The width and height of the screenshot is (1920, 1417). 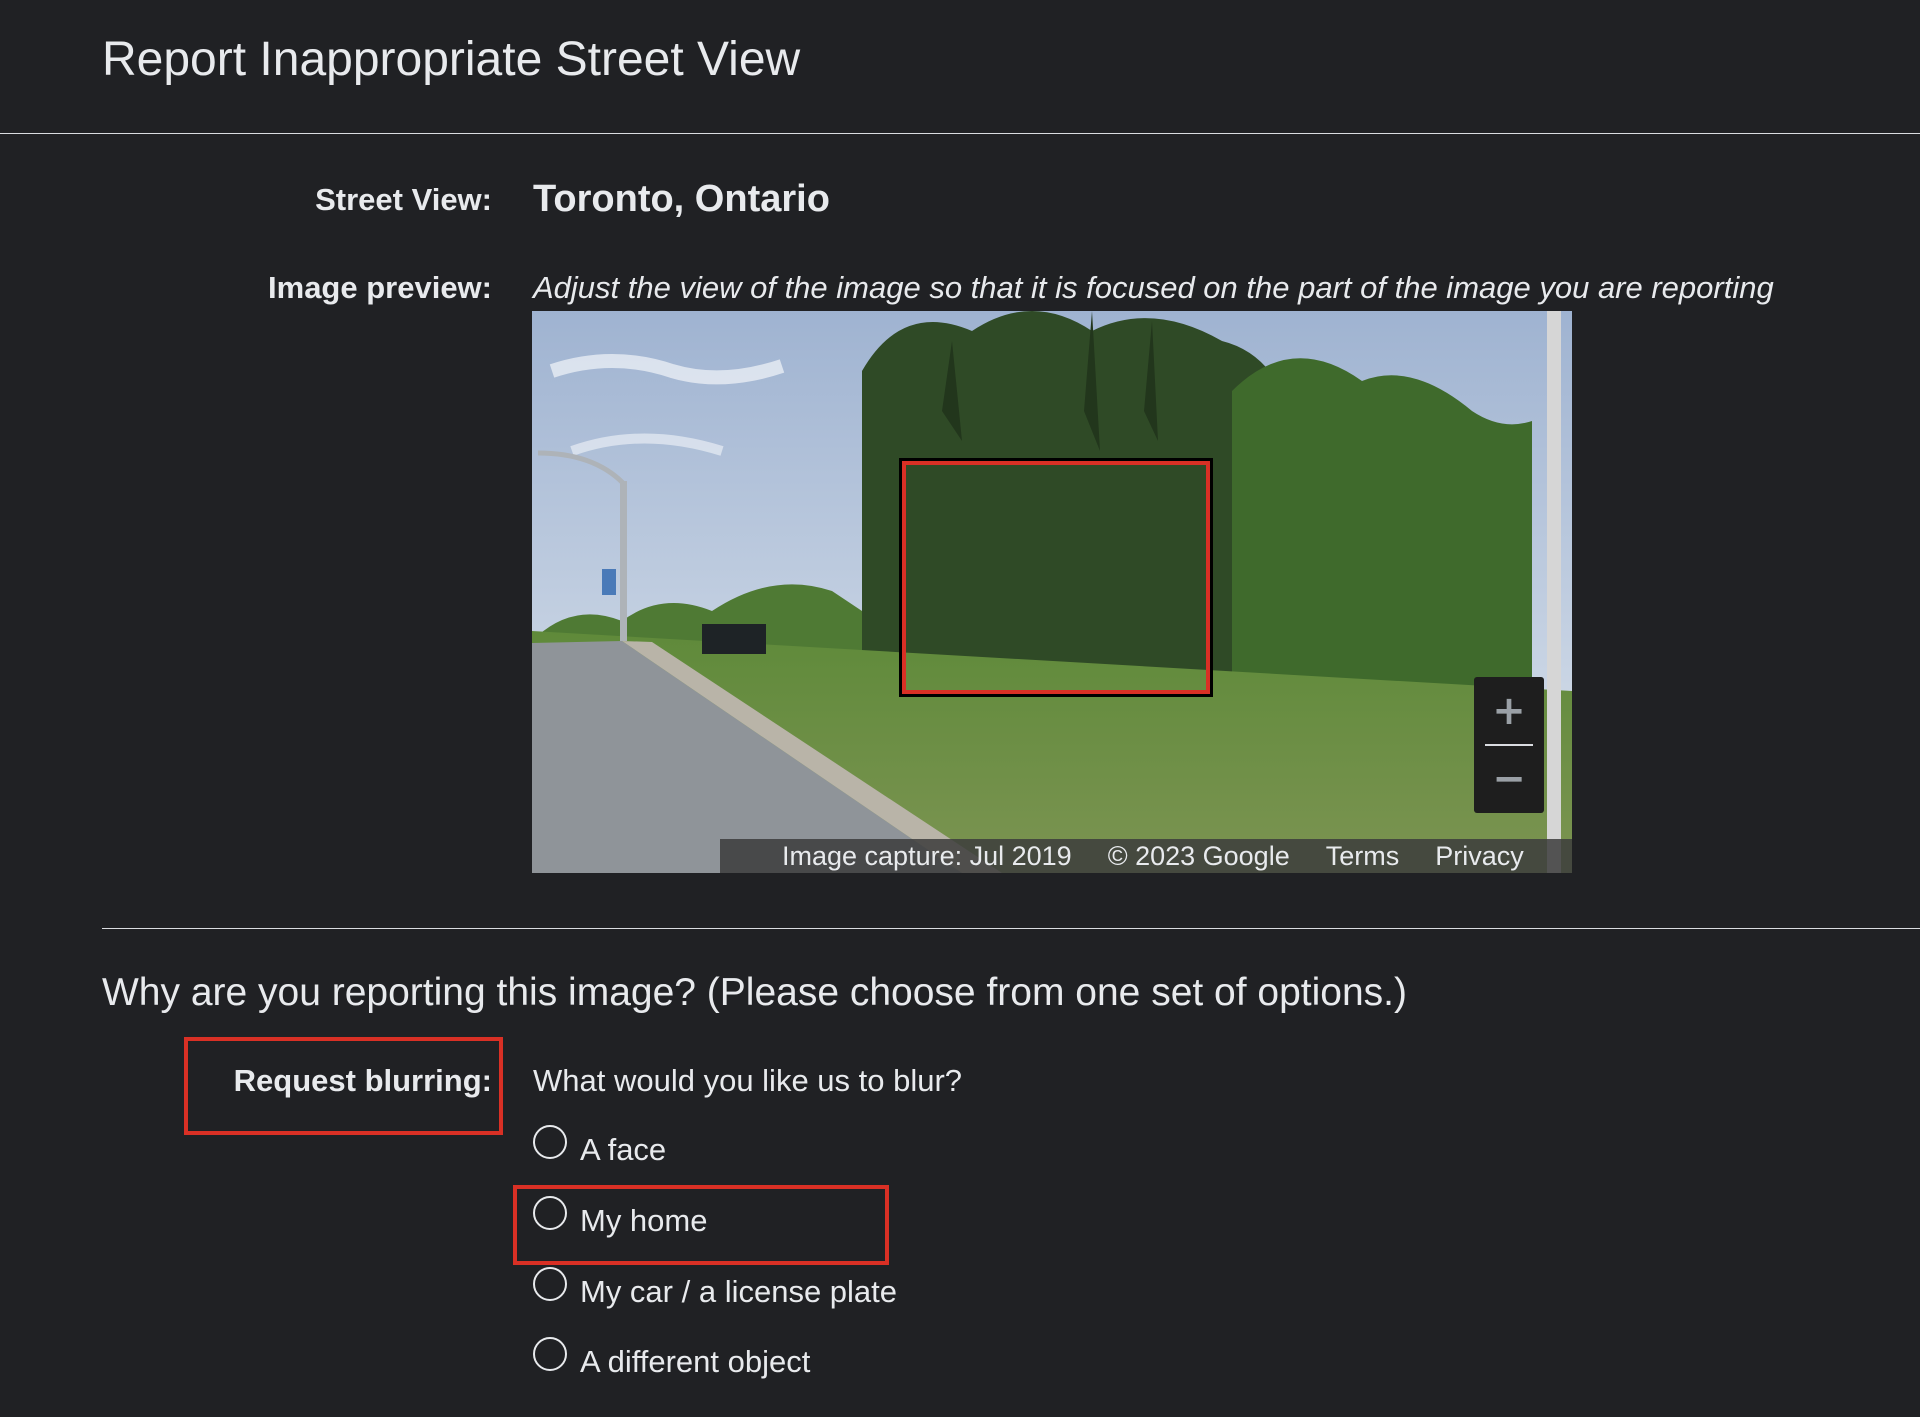 I want to click on privacy-link: Privacy, so click(x=1479, y=856).